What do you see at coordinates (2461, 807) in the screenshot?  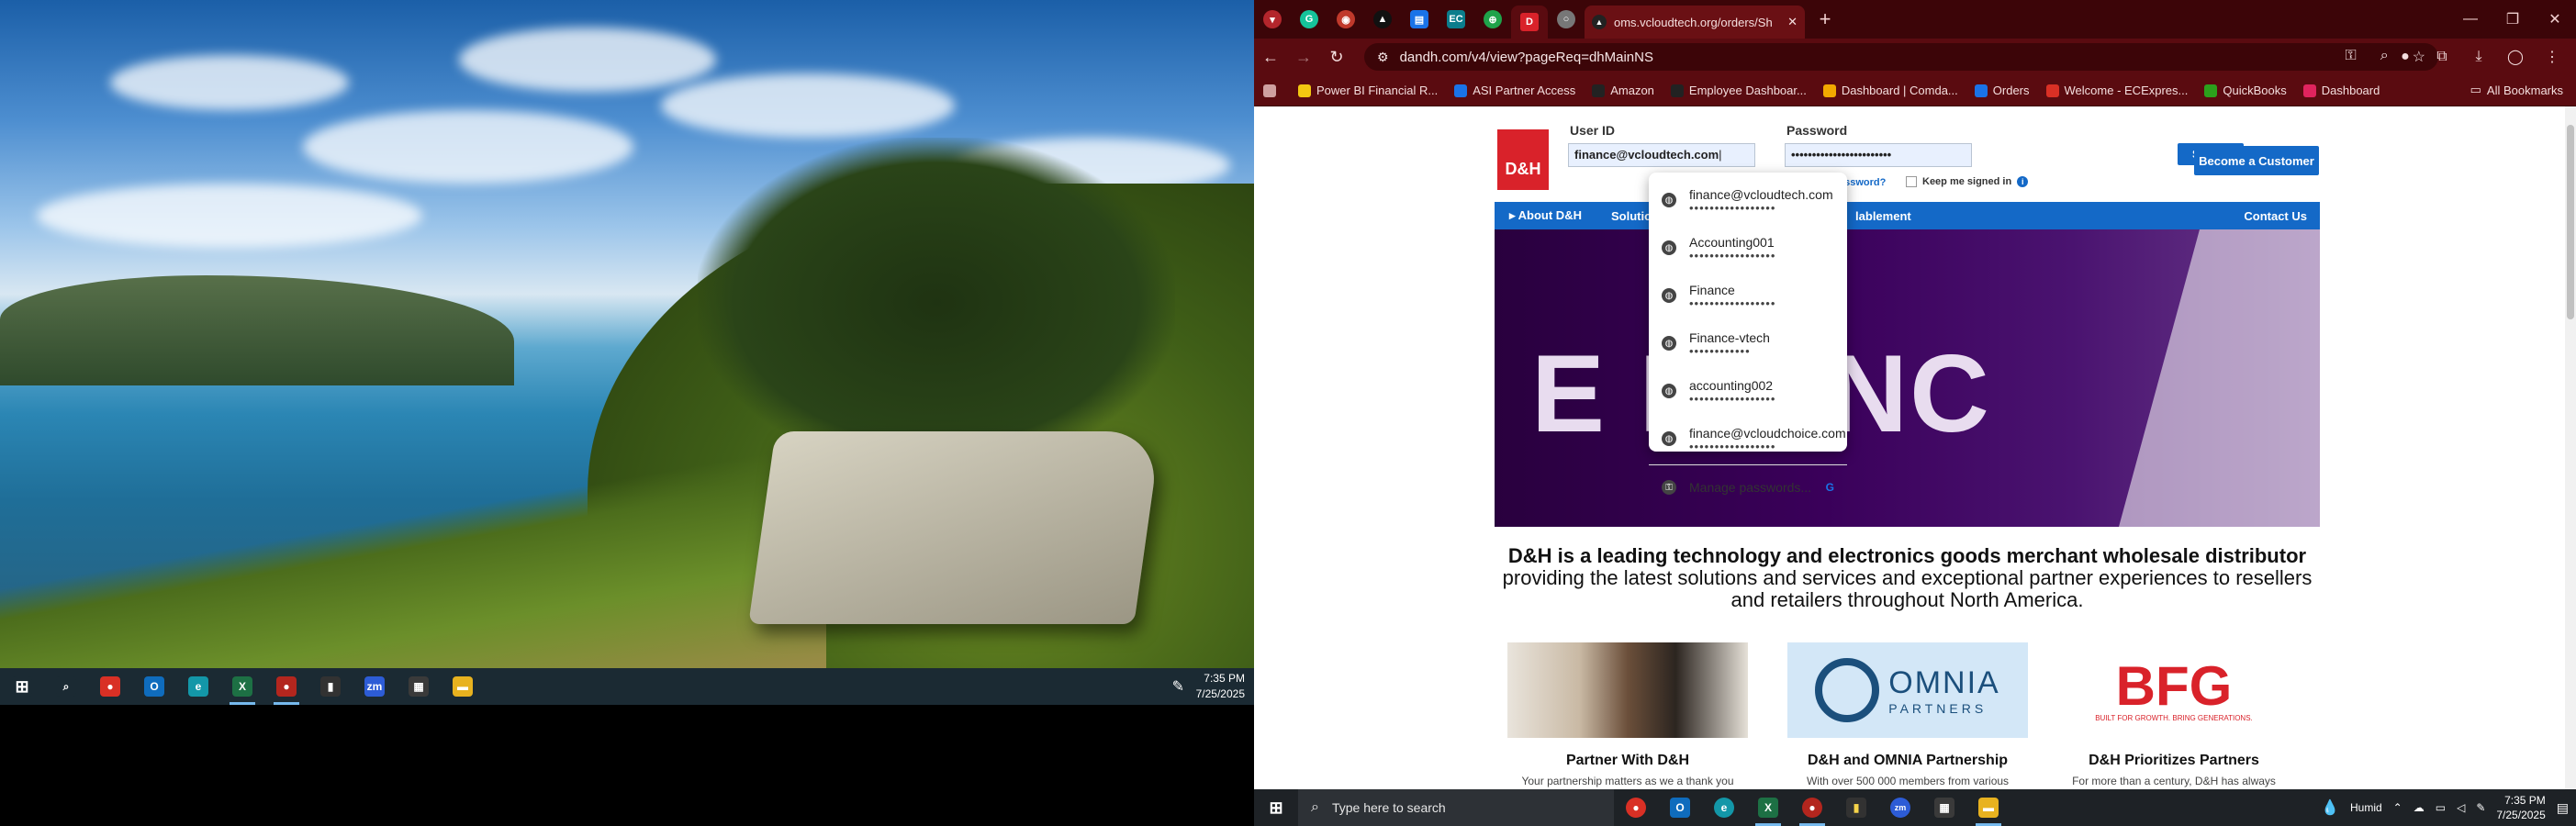 I see `volume-icon: ◁` at bounding box center [2461, 807].